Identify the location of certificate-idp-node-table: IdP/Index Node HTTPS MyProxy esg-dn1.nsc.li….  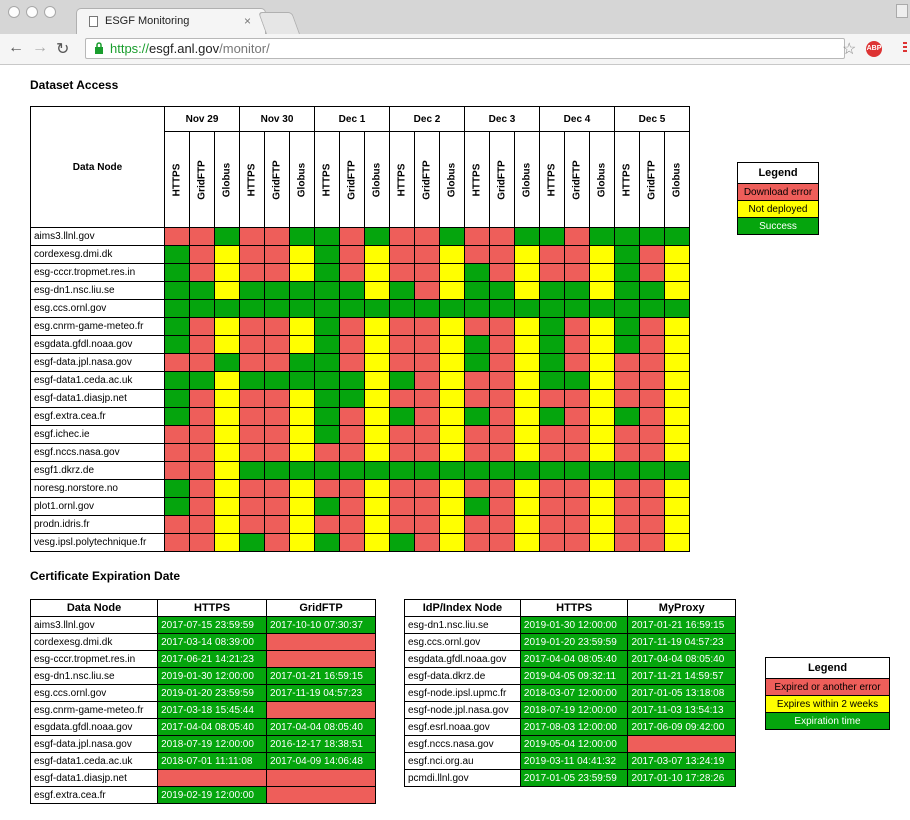
(570, 693).